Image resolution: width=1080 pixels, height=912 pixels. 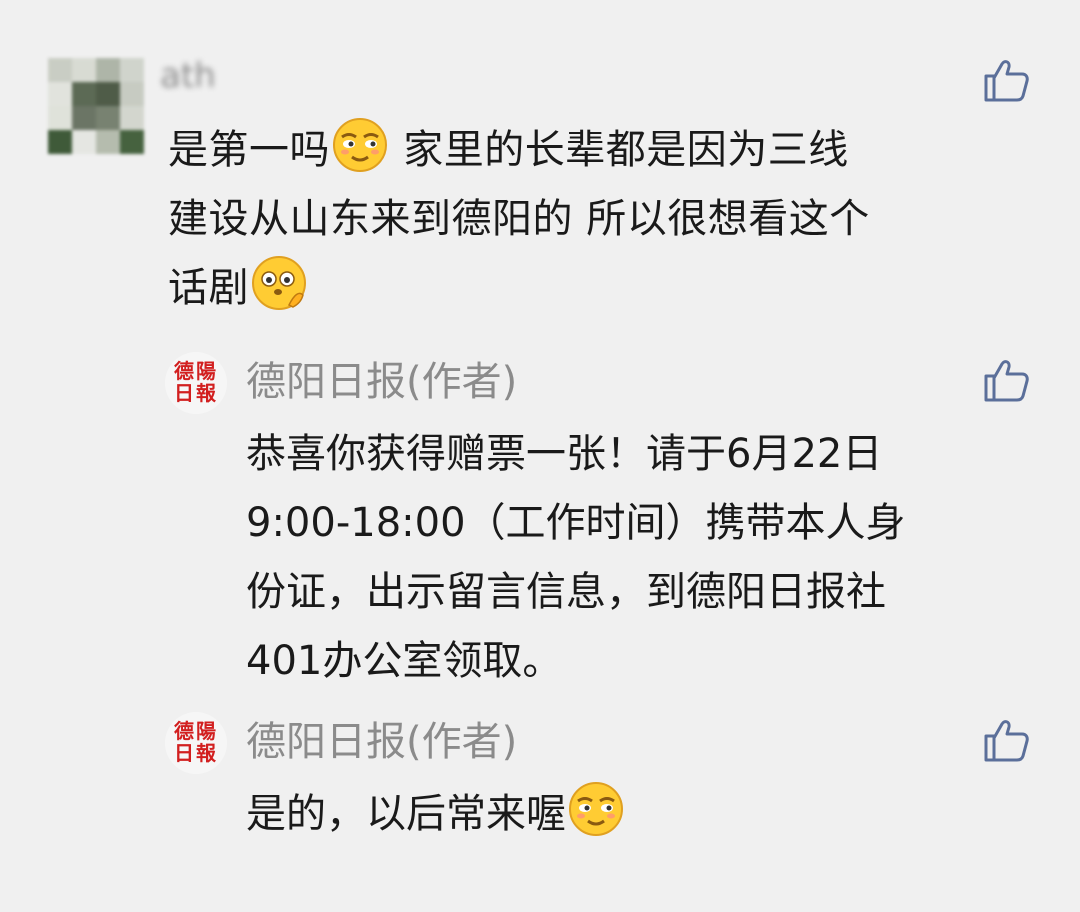 I want to click on comment-line: 是第一吗 家里的长辈都是因为三线, so click(x=608, y=150).